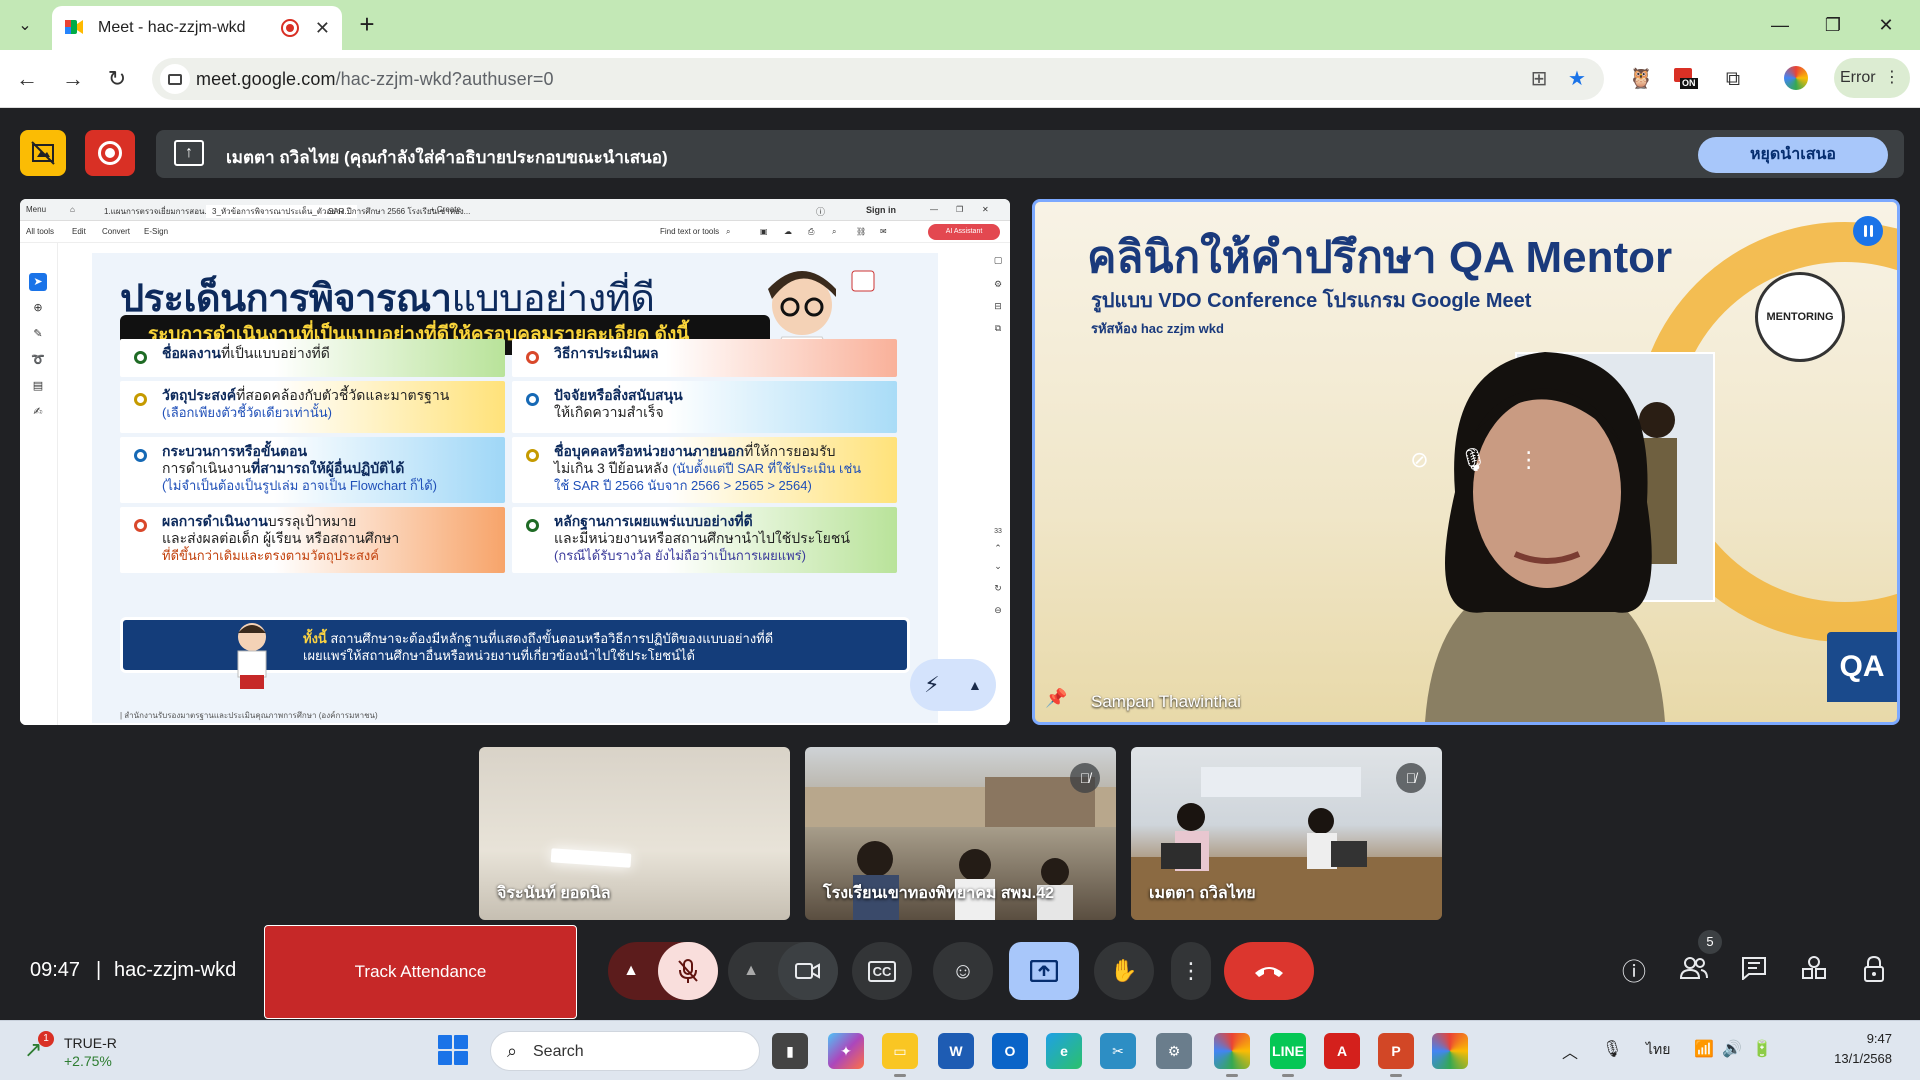 The width and height of the screenshot is (1920, 1080). Describe the element at coordinates (764, 231) in the screenshot. I see `save-icon: ▣` at that location.